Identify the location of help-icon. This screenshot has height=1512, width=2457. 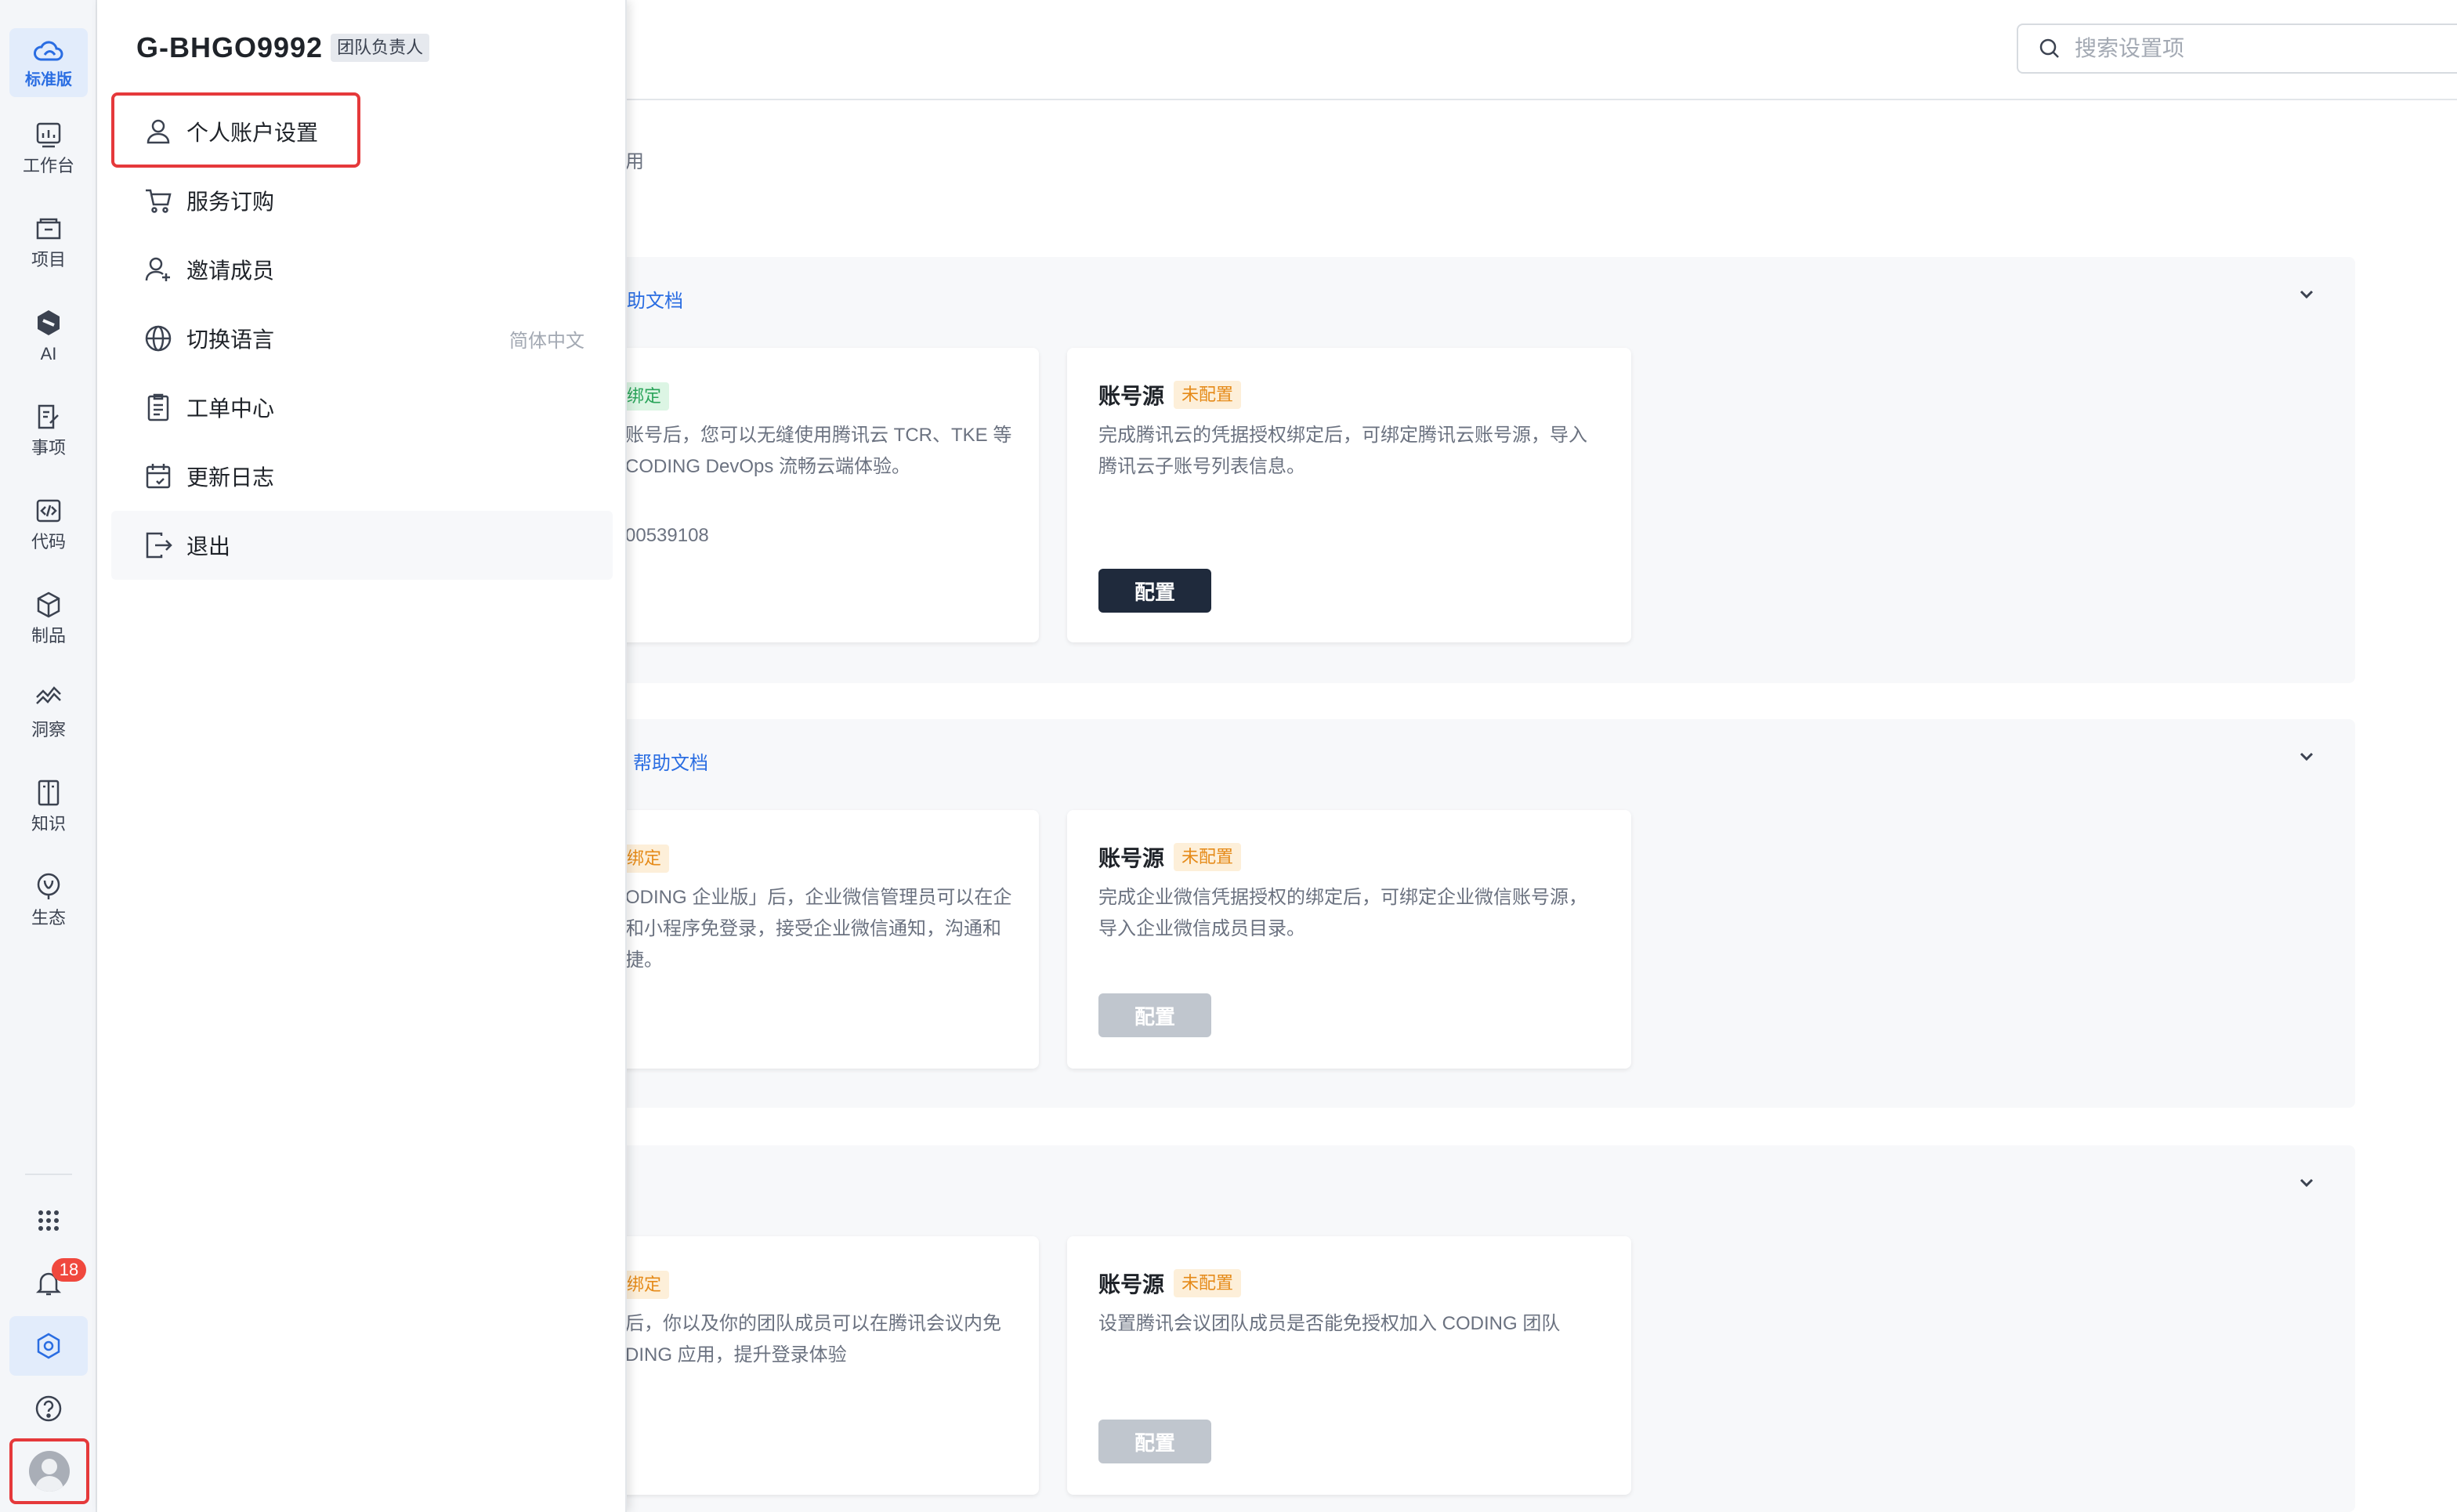
(48, 1409).